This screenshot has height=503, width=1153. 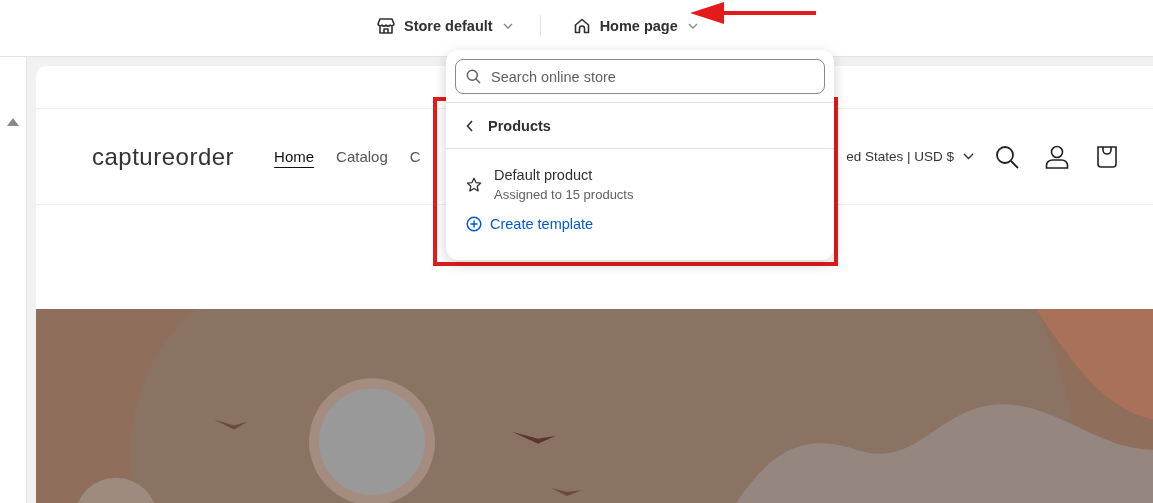 What do you see at coordinates (13, 122) in the screenshot?
I see `scroll-up-icon` at bounding box center [13, 122].